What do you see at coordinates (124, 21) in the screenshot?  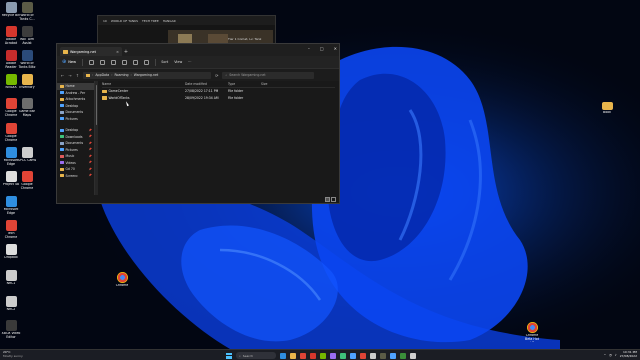 I see `game-nav-item: WORLD OF TANKS` at bounding box center [124, 21].